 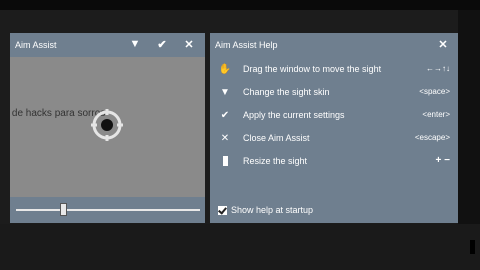 What do you see at coordinates (438, 68) in the screenshot?
I see `help-row-key: ←→↑↓` at bounding box center [438, 68].